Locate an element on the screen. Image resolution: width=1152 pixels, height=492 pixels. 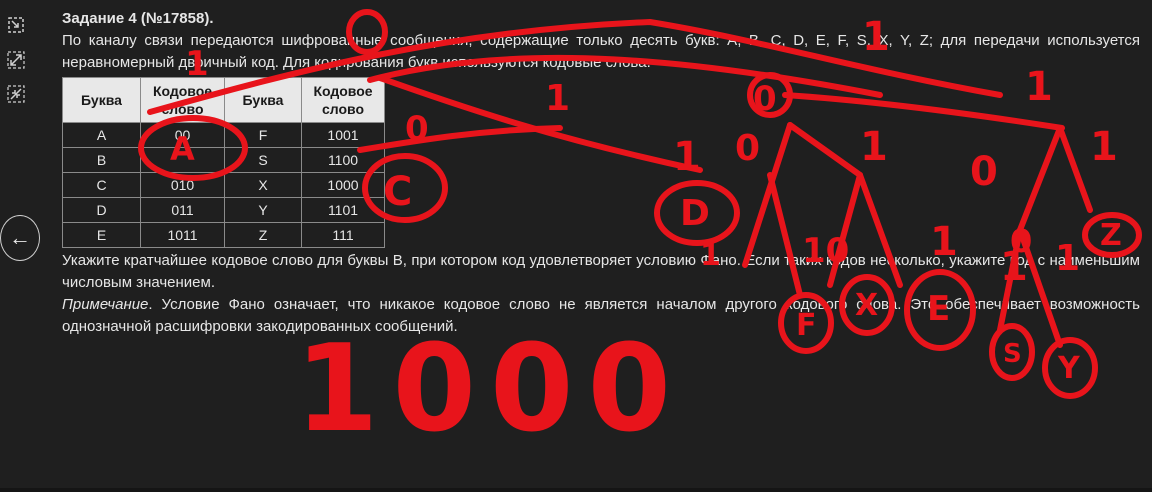
table-cell: C is located at coordinates (101, 185).